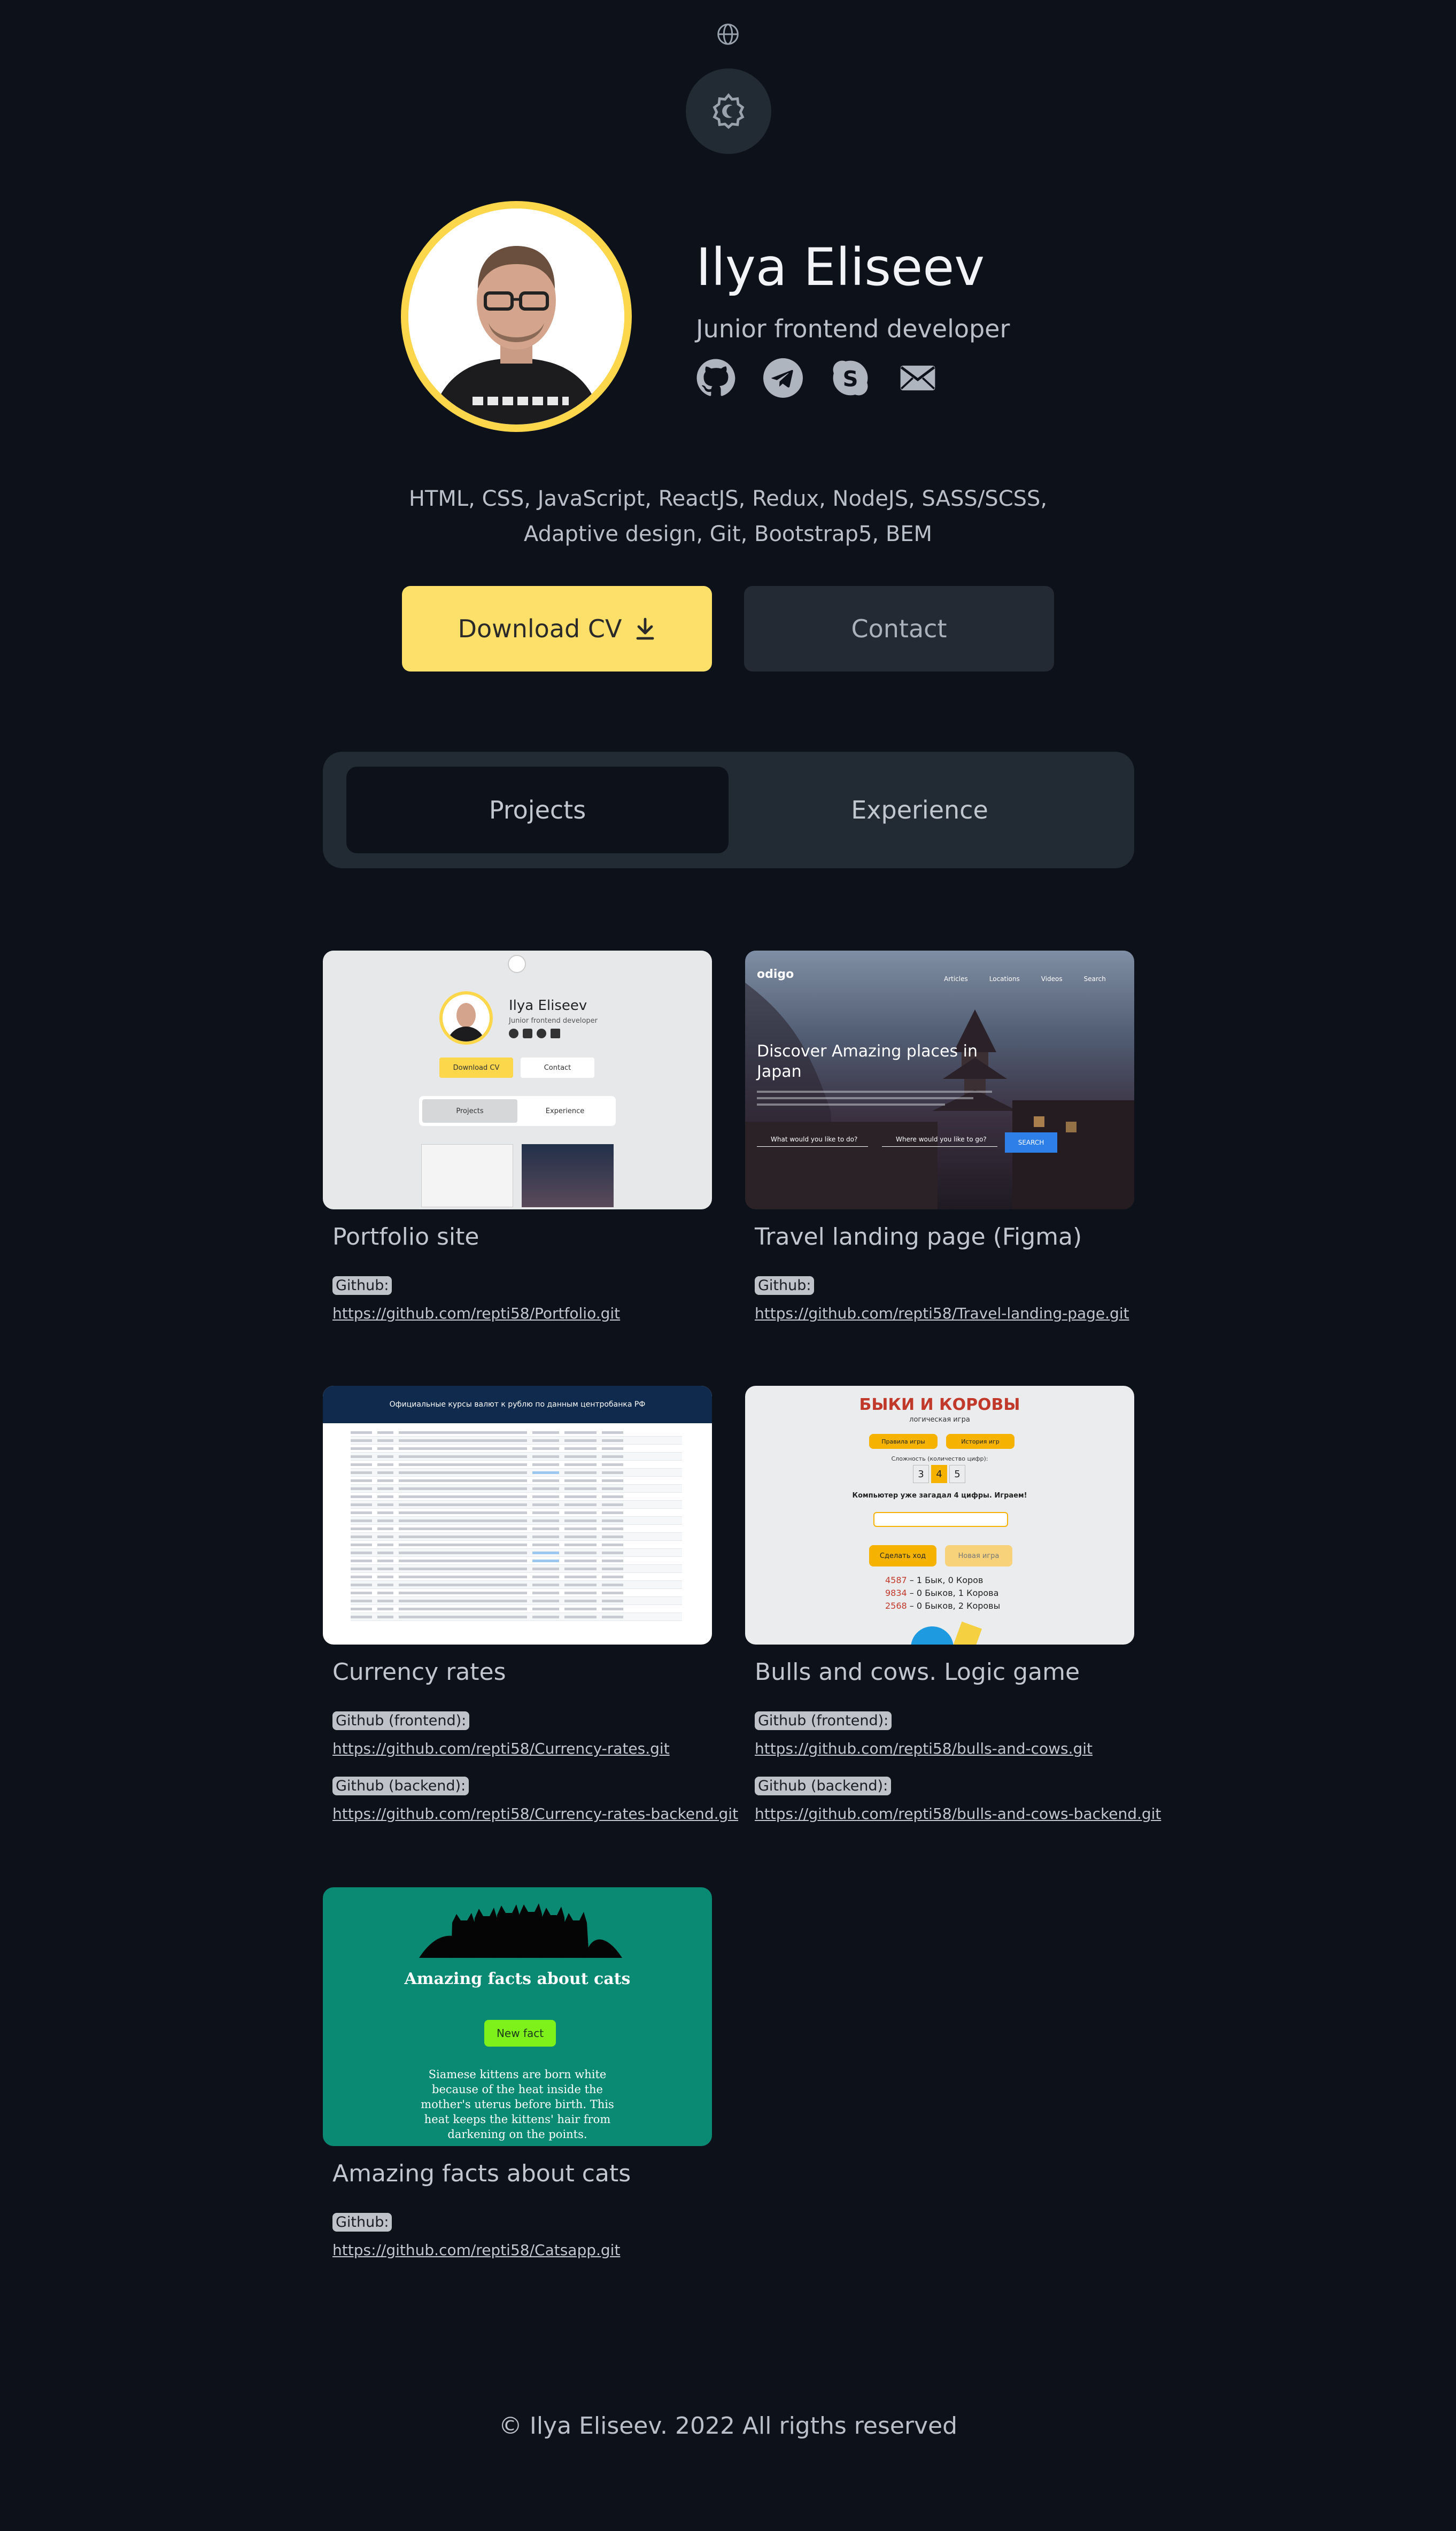  I want to click on thumb-name: Ilya Eliseev, so click(548, 1006).